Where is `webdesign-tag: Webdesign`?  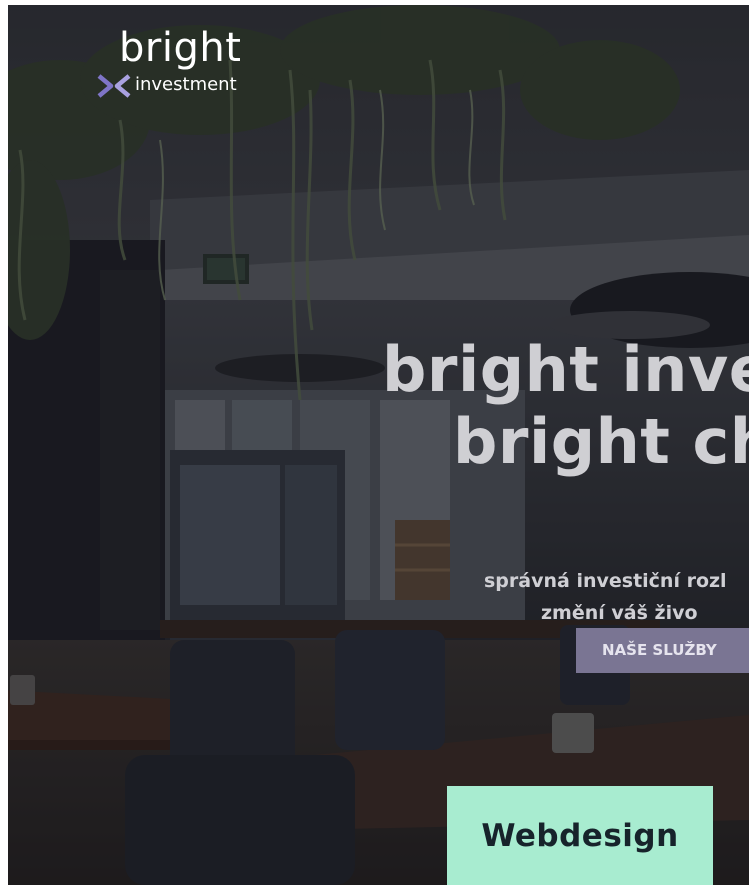
webdesign-tag: Webdesign is located at coordinates (580, 835).